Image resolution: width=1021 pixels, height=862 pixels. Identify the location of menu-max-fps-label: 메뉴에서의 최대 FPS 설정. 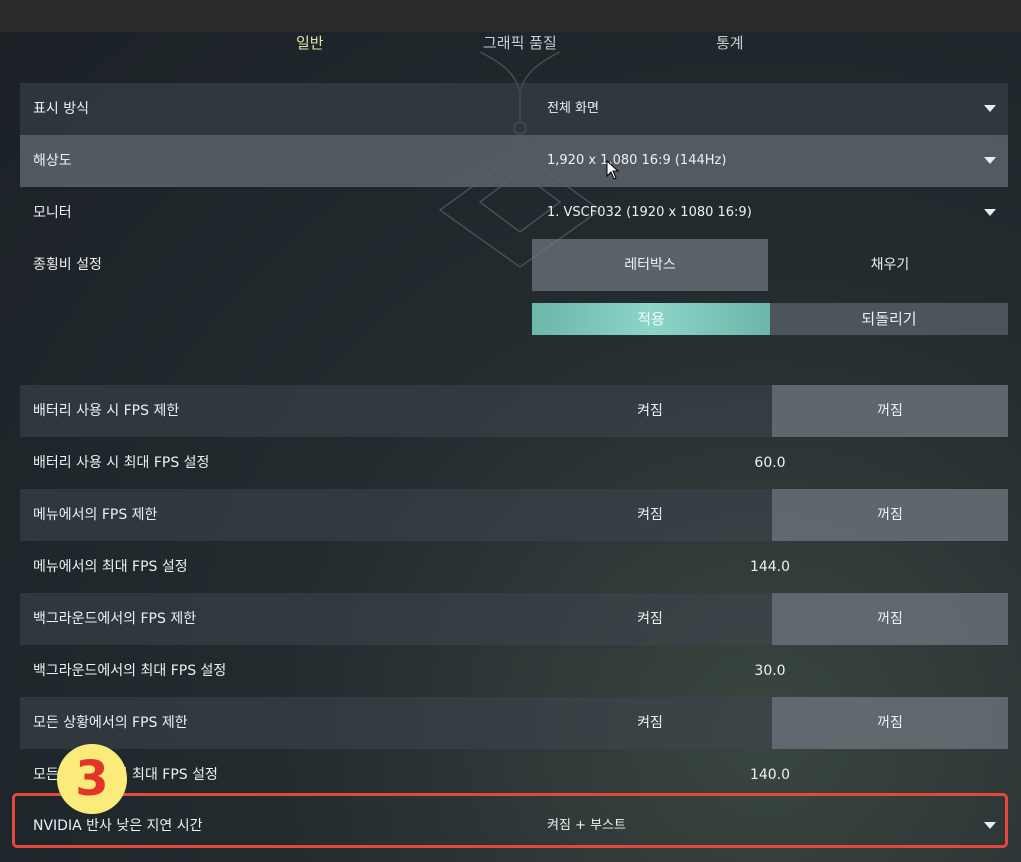
(110, 567).